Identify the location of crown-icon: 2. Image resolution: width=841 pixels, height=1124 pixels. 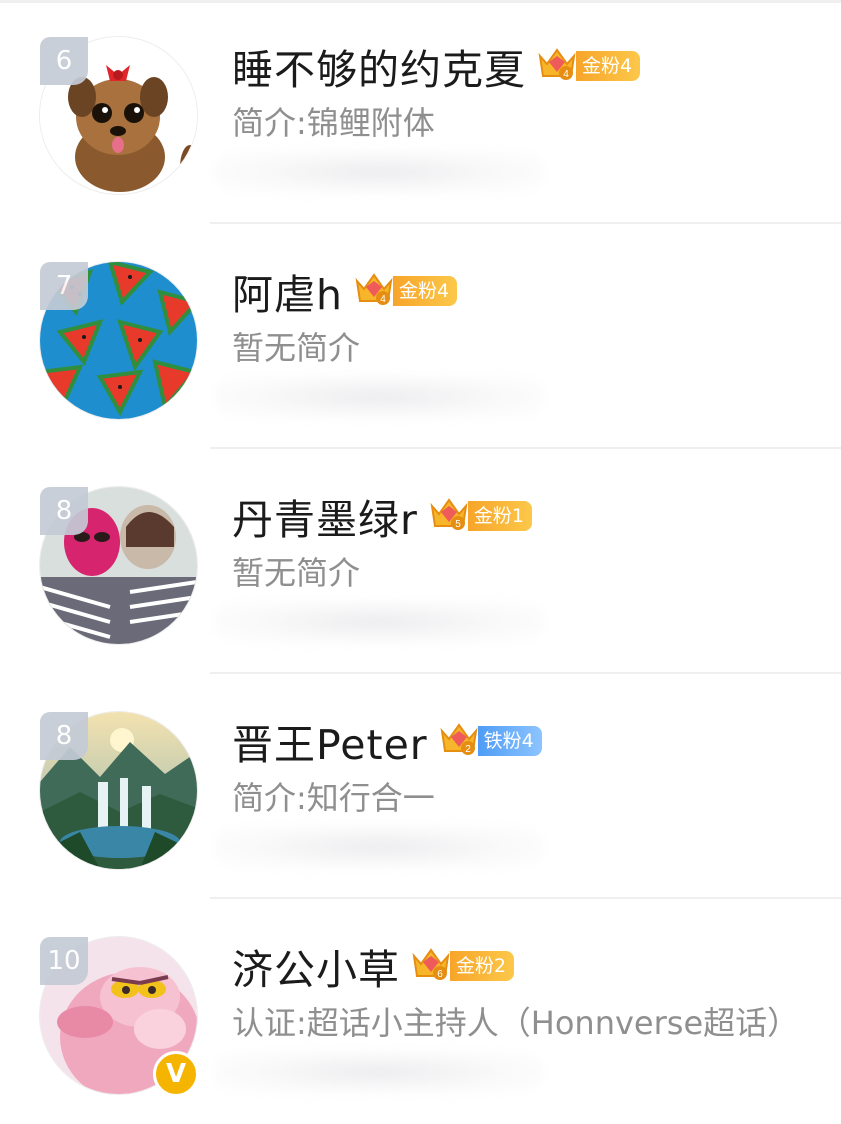
(459, 738).